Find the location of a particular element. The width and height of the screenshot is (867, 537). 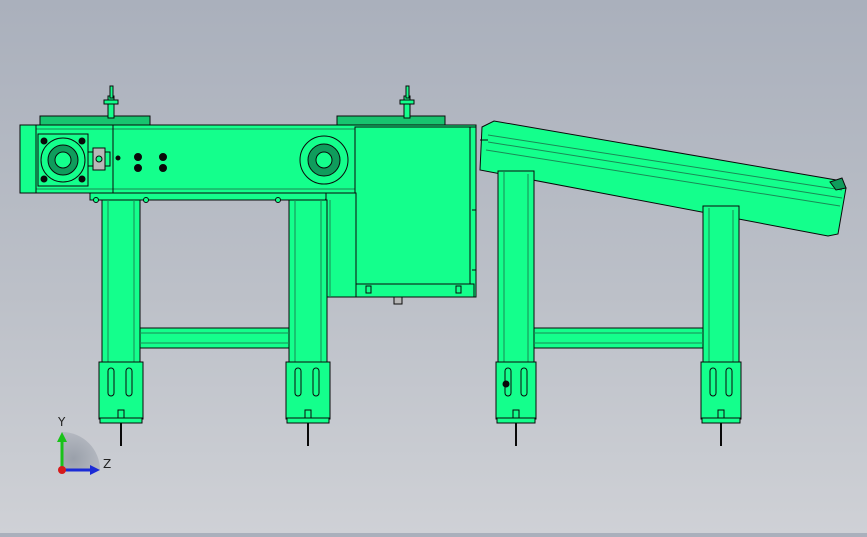

orientation-triad: Y Z is located at coordinates (84, 445).